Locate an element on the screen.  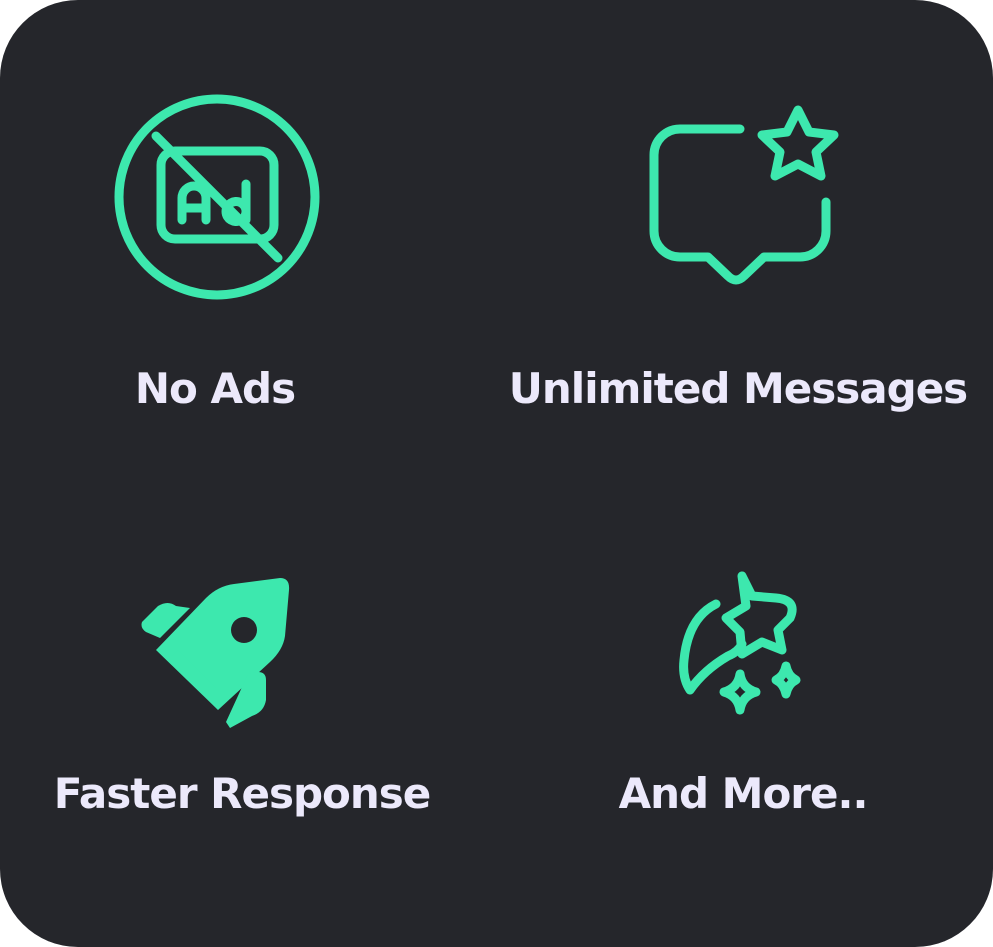
moon-stars-icon is located at coordinates (743, 649).